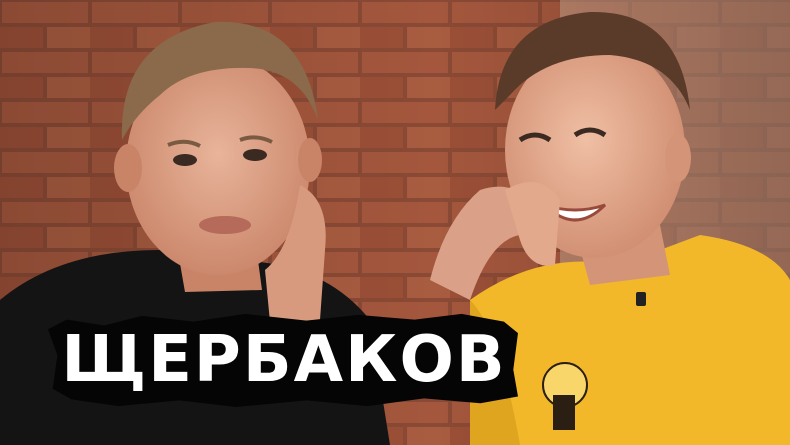  What do you see at coordinates (641, 299) in the screenshot?
I see `lapel-mic` at bounding box center [641, 299].